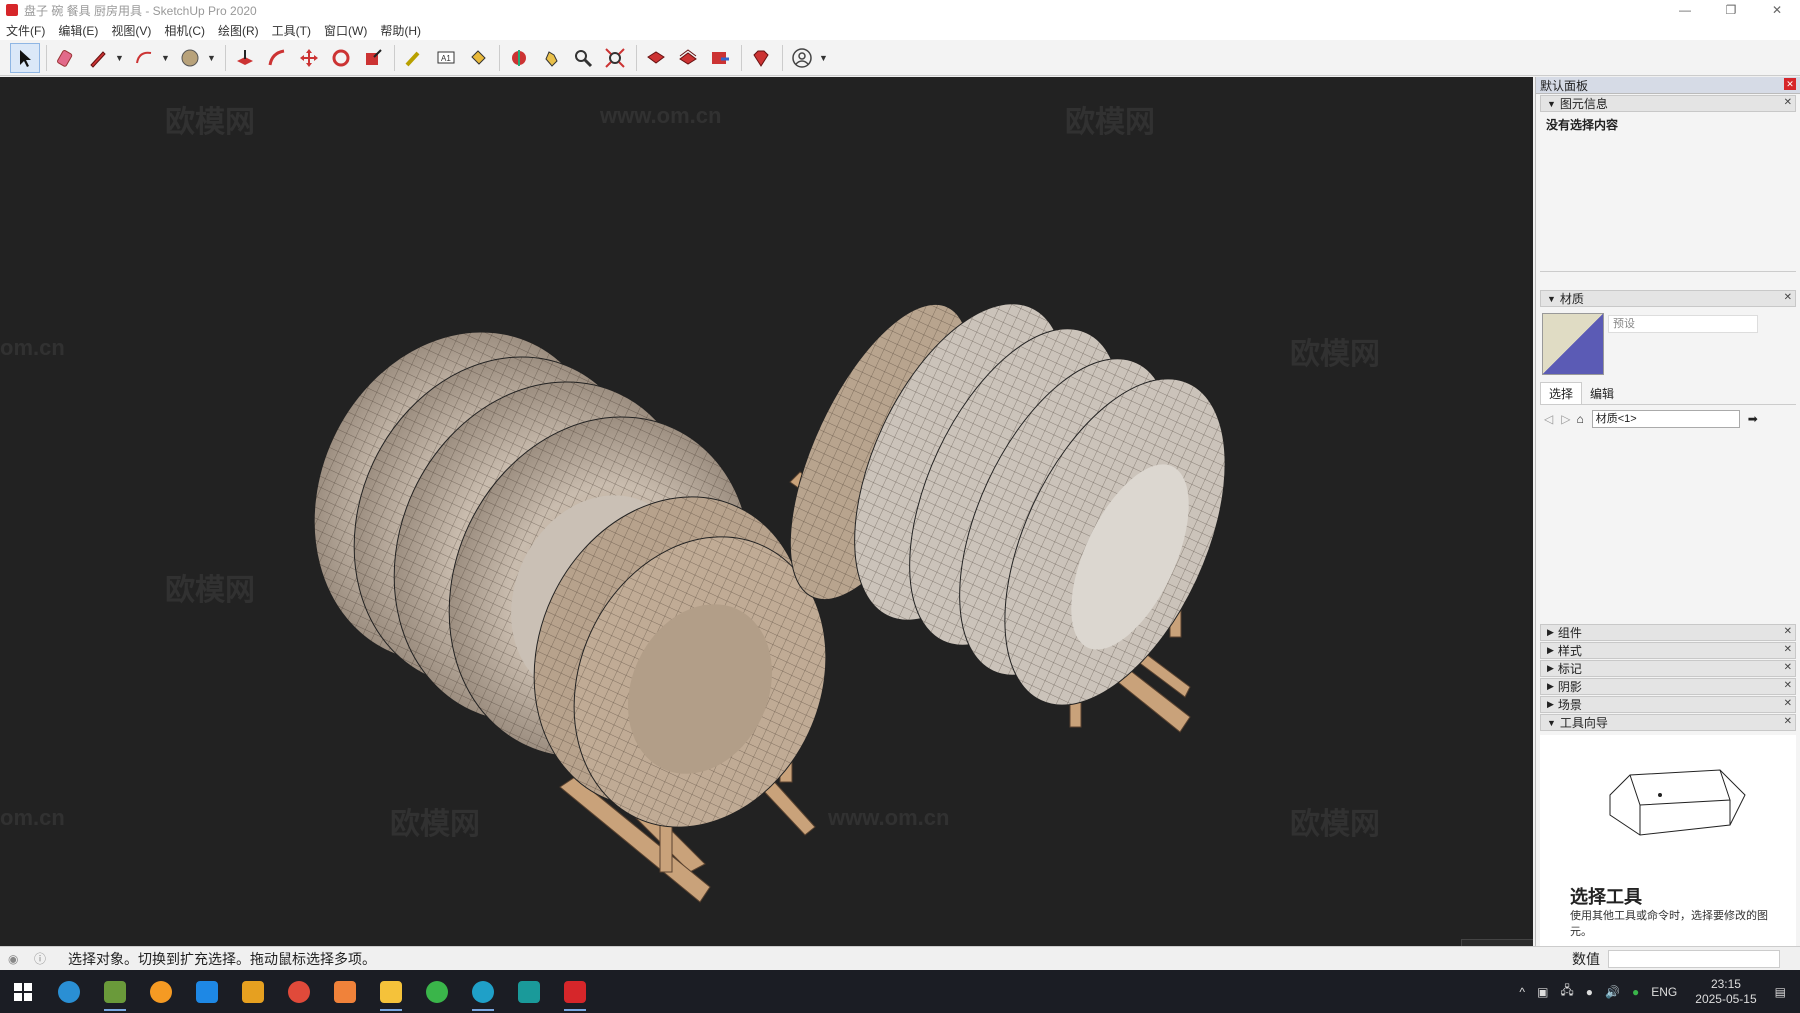 The image size is (1800, 1013). I want to click on menu-view: 视图(V), so click(131, 30).